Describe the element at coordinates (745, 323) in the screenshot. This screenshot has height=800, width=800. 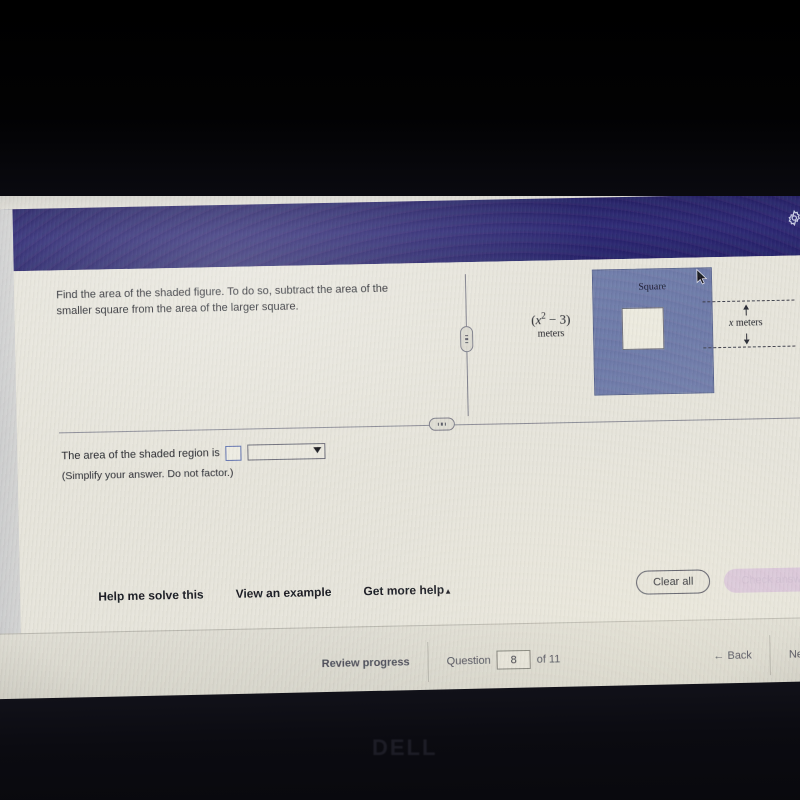
I see `dimension-label-x-meters: x meters` at that location.